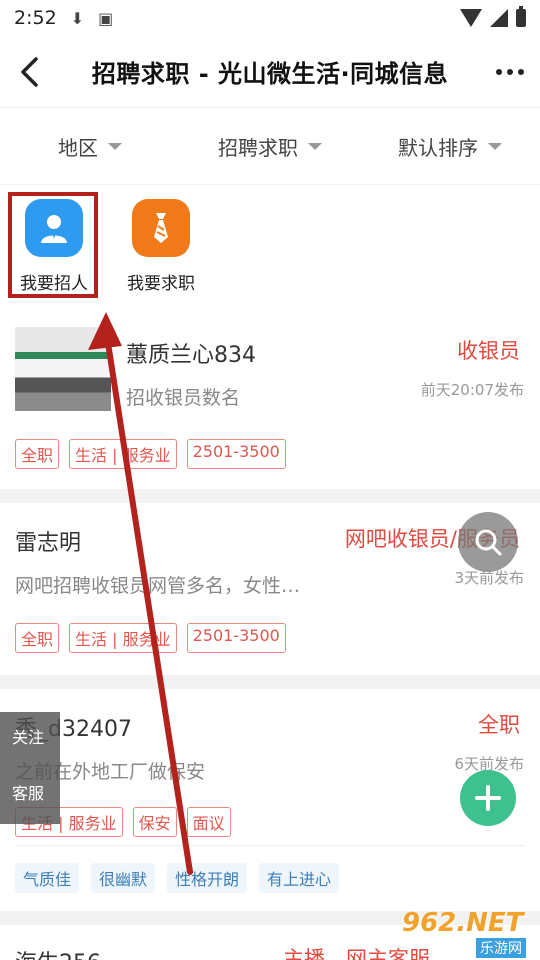 This screenshot has height=960, width=540. I want to click on listing-time: 前天20:07发布, so click(472, 390).